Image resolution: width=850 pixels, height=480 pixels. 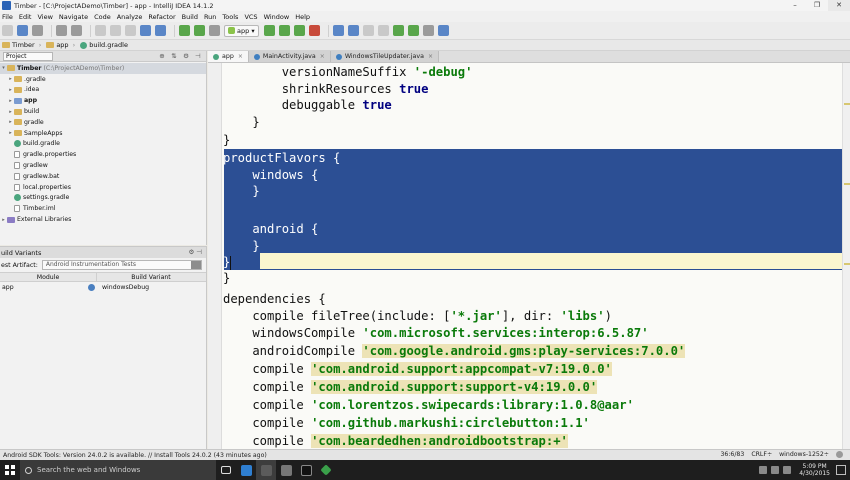 I want to click on taskbar-explorer, so click(x=286, y=470).